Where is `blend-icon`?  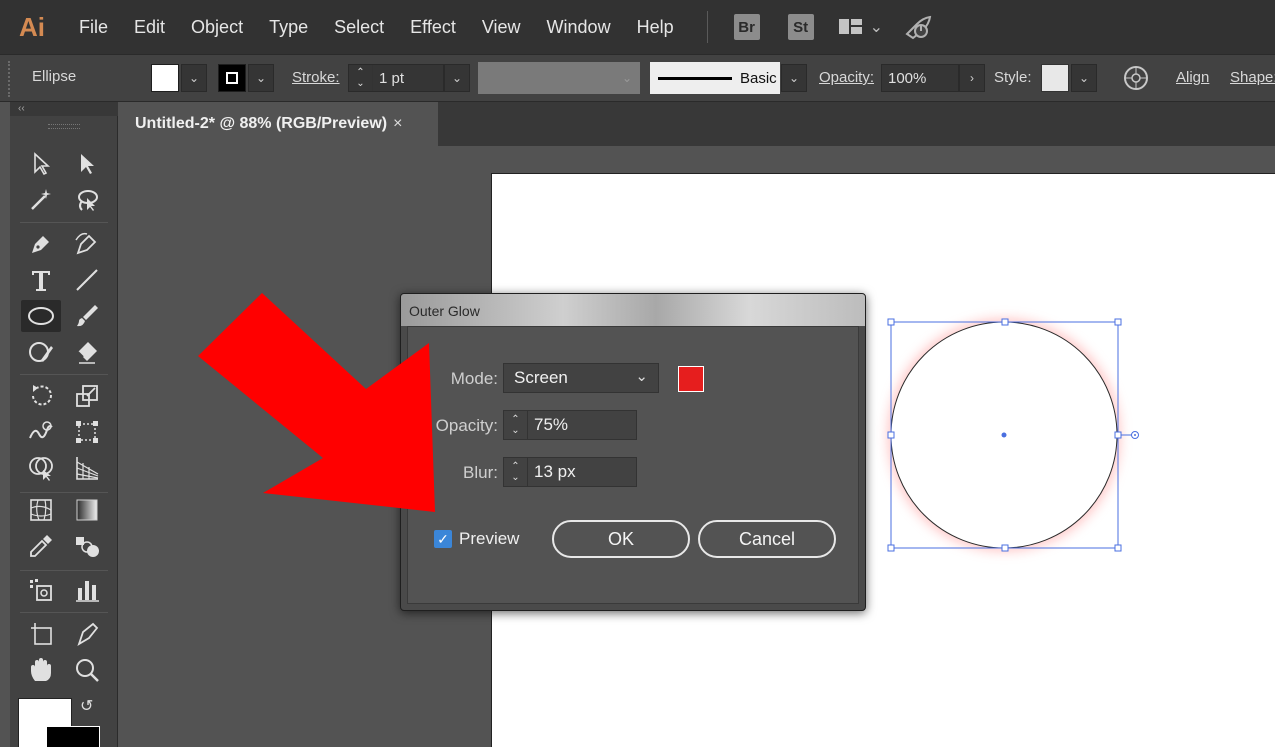
blend-icon is located at coordinates (87, 547).